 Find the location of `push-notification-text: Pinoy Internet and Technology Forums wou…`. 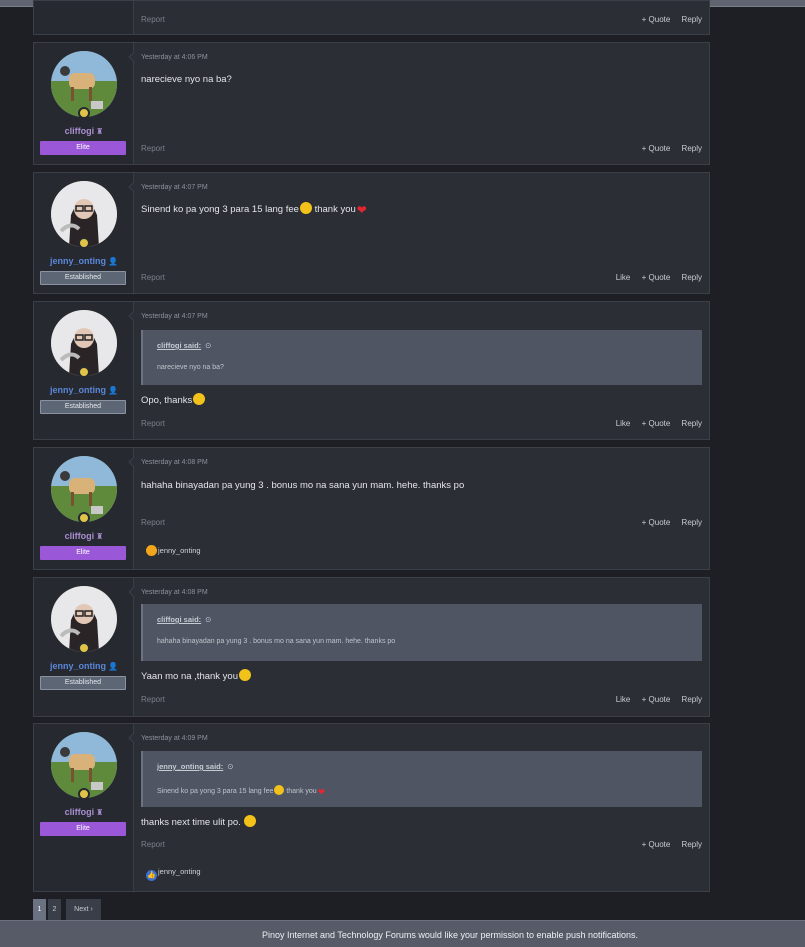

push-notification-text: Pinoy Internet and Technology Forums wou… is located at coordinates (450, 935).